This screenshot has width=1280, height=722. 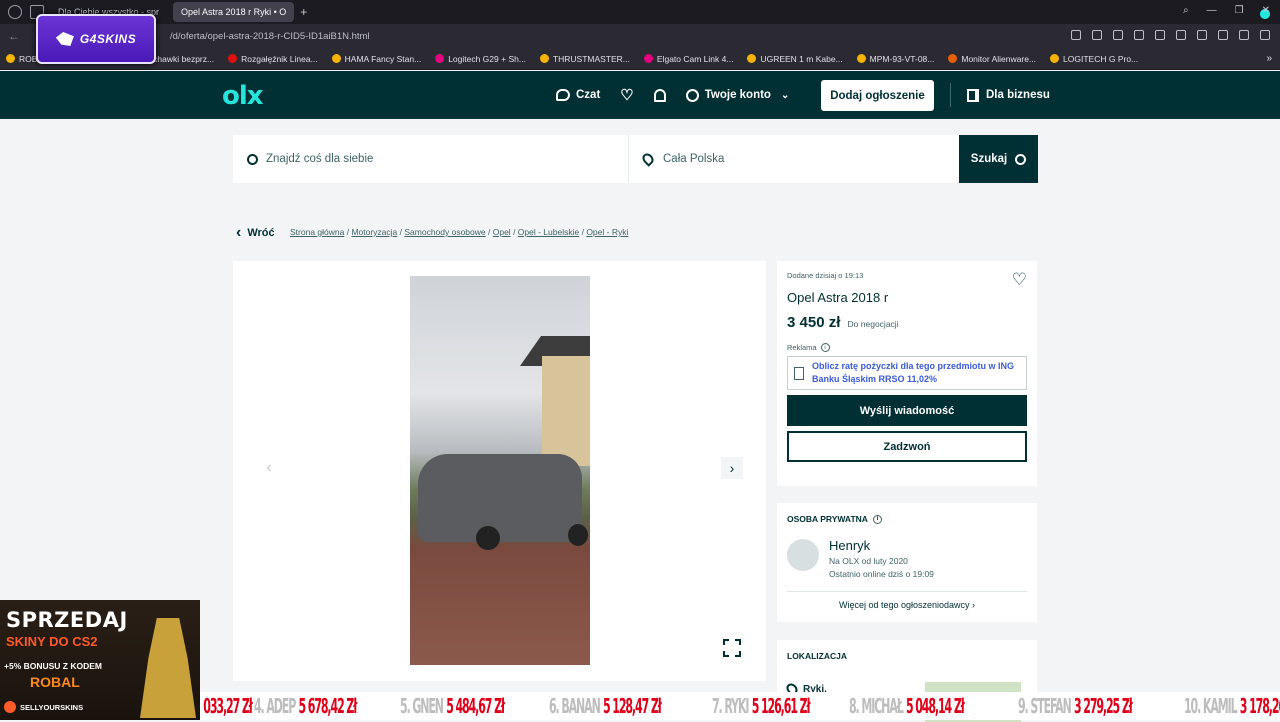 What do you see at coordinates (578, 535) in the screenshot?
I see `photo-wheel` at bounding box center [578, 535].